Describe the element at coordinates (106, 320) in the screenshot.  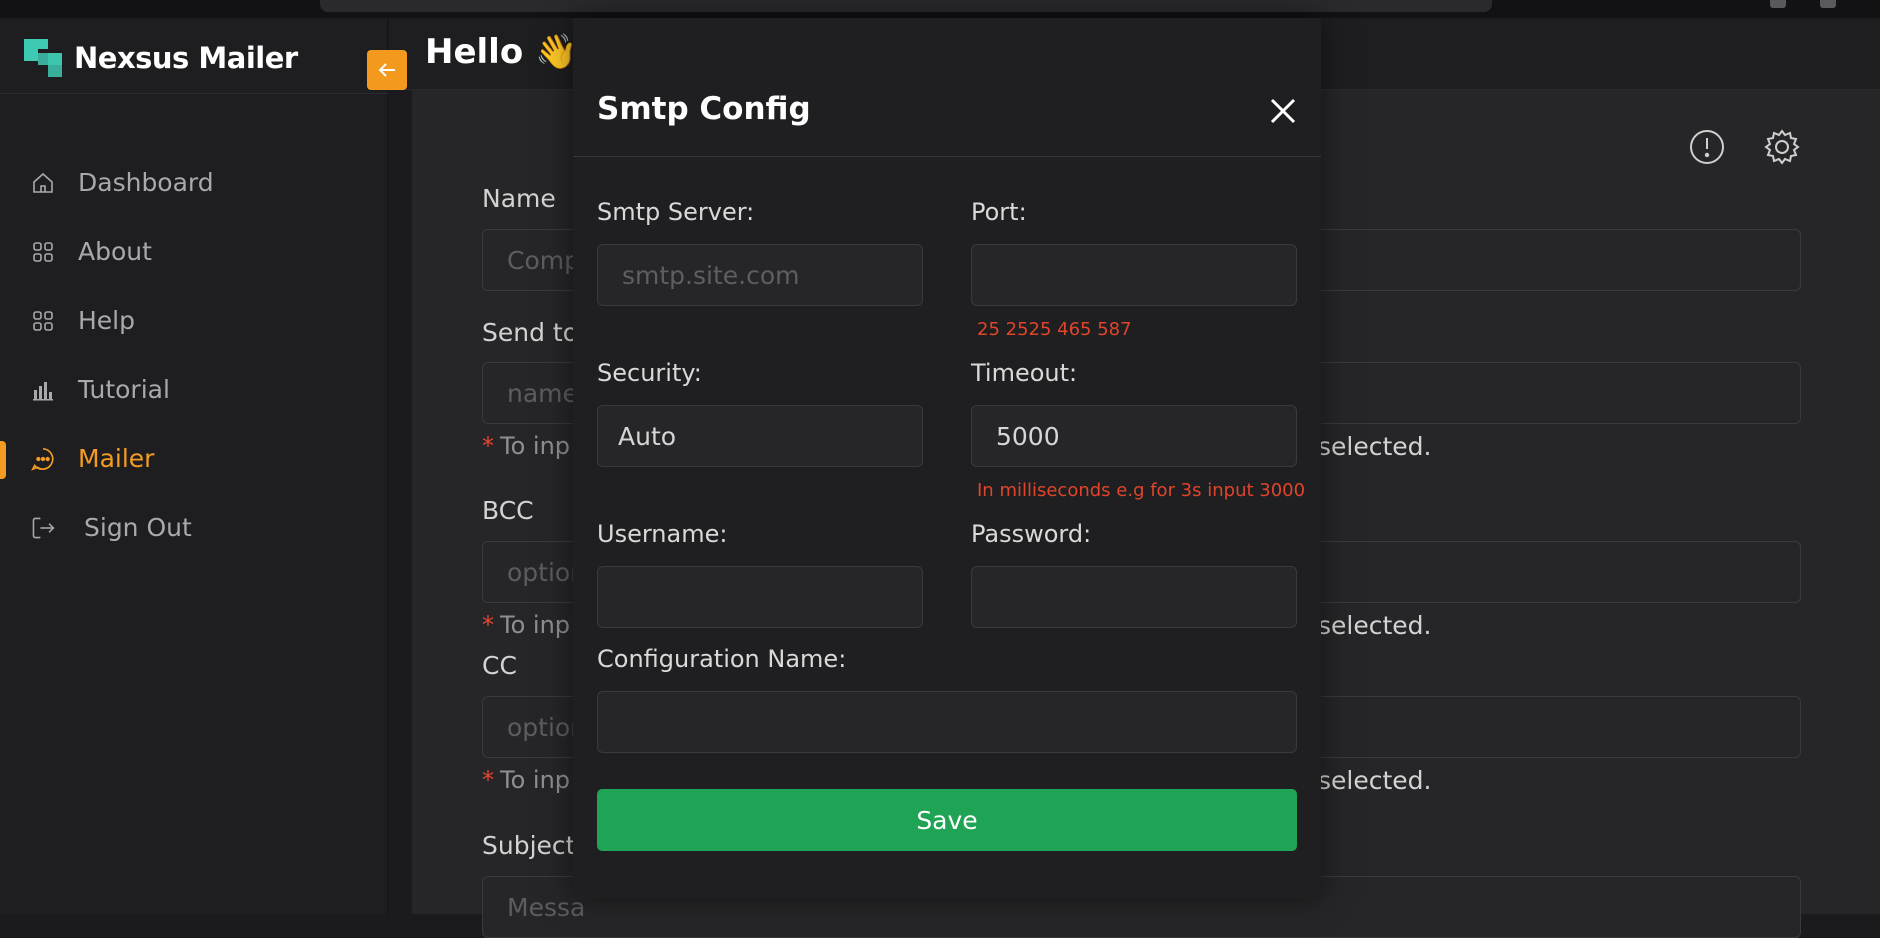
I see `sidebar-item-label: Help` at that location.